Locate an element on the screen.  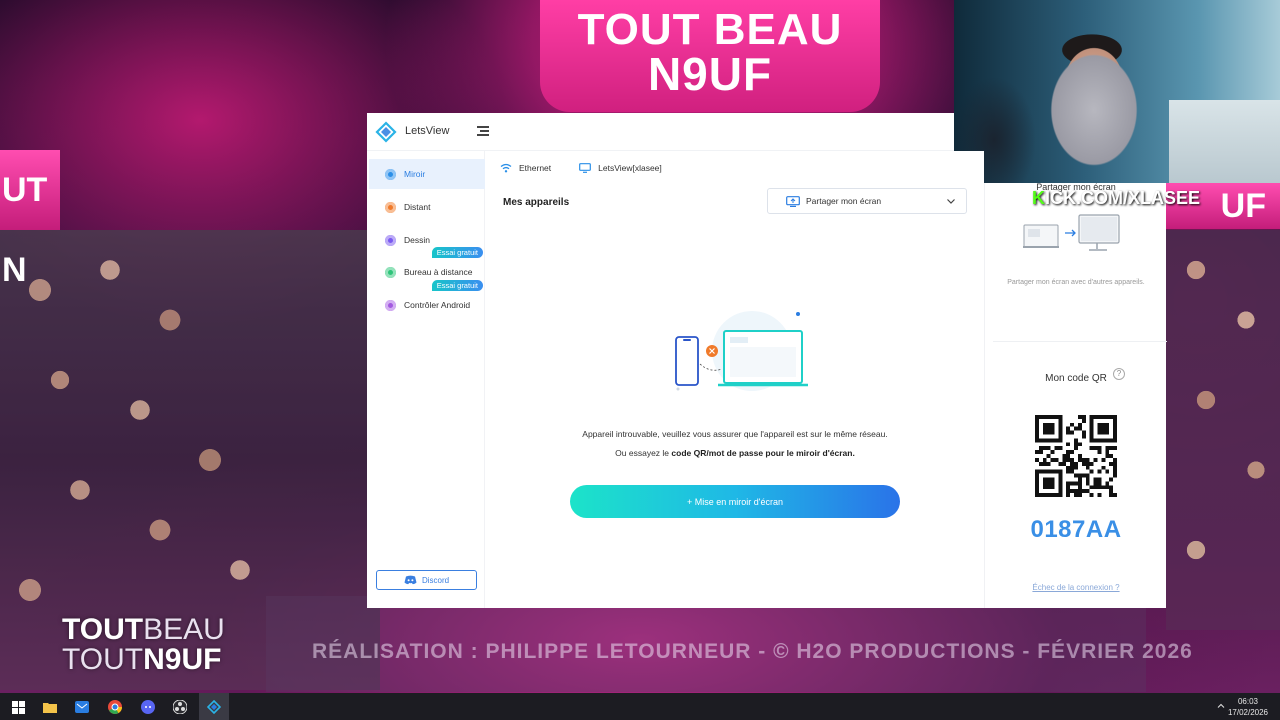
chevron-up-icon is located at coordinates (1221, 706).